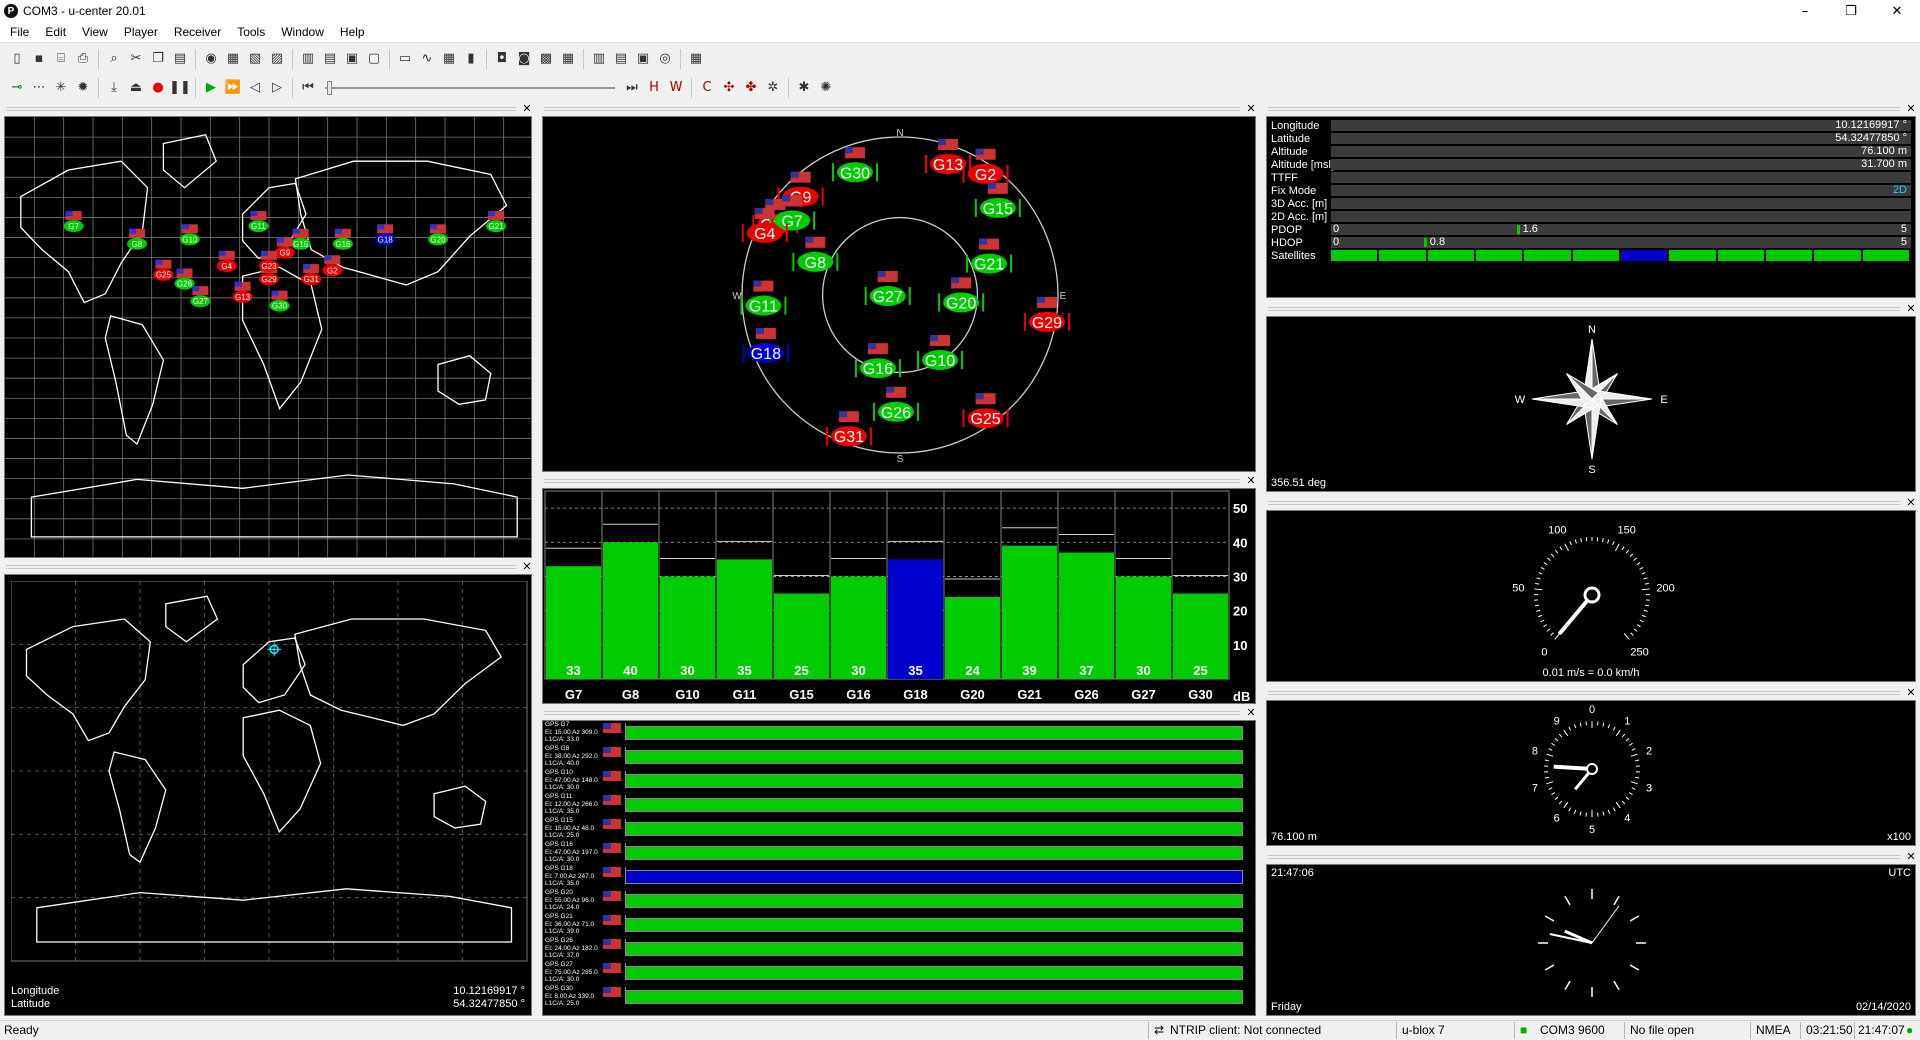 This screenshot has height=1040, width=1920. What do you see at coordinates (571, 852) in the screenshot?
I see `sat-elaz: El: 47.00 Az 197.0` at bounding box center [571, 852].